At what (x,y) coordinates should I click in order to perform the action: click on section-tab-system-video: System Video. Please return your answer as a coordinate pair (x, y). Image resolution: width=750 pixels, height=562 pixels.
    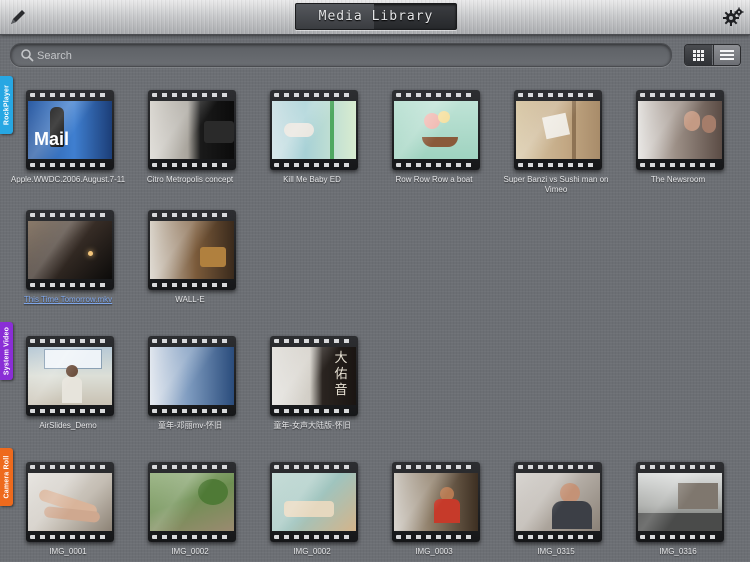
    Looking at the image, I should click on (6, 351).